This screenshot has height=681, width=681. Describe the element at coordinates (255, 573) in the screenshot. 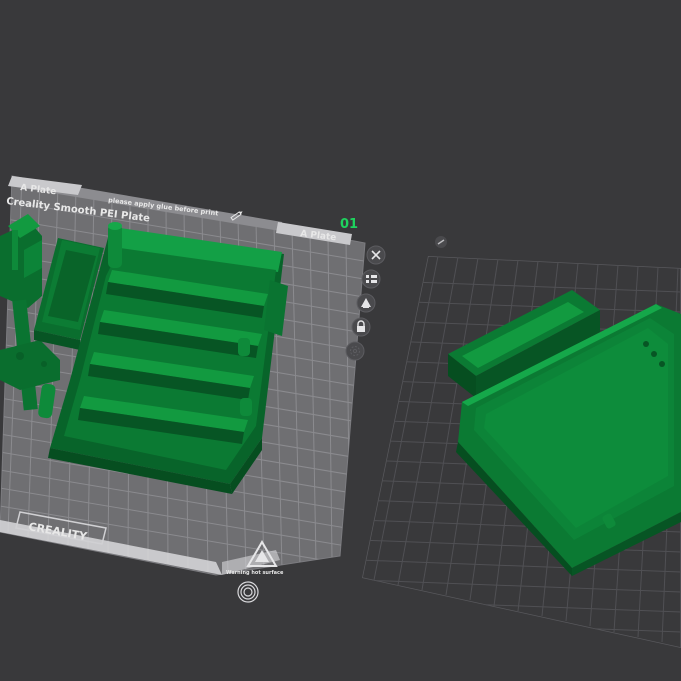

I see `warning-text: Warning hot surface` at that location.